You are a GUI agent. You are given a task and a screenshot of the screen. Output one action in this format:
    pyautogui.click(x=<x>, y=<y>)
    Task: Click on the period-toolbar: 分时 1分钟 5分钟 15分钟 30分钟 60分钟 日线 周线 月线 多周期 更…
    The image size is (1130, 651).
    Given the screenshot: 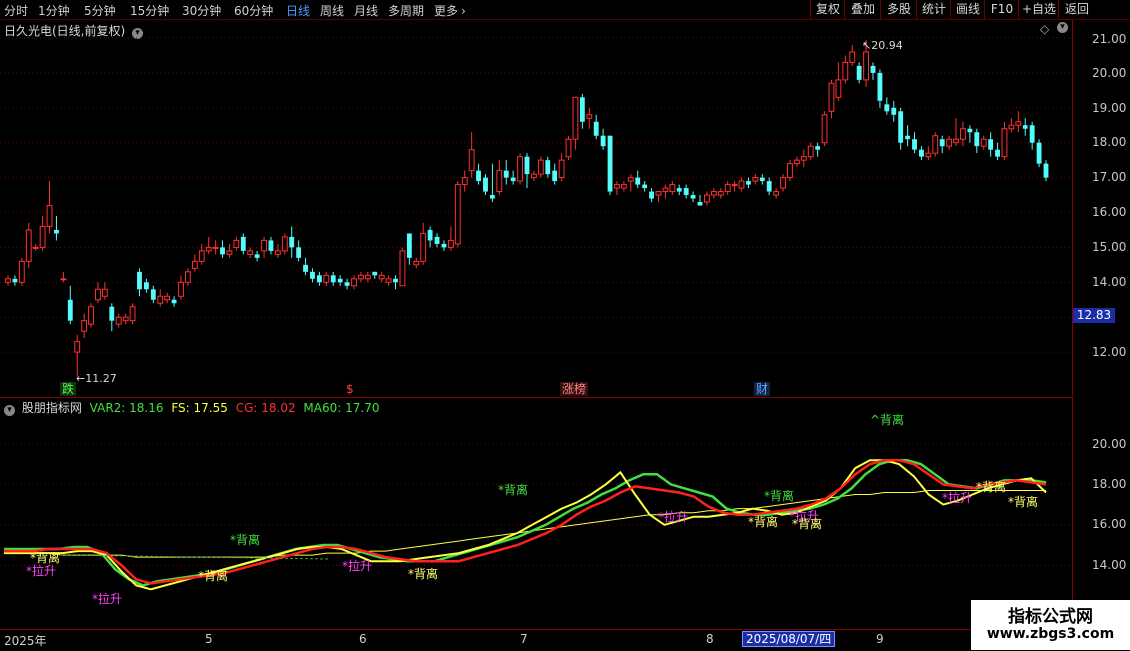 What is the action you would take?
    pyautogui.click(x=565, y=10)
    